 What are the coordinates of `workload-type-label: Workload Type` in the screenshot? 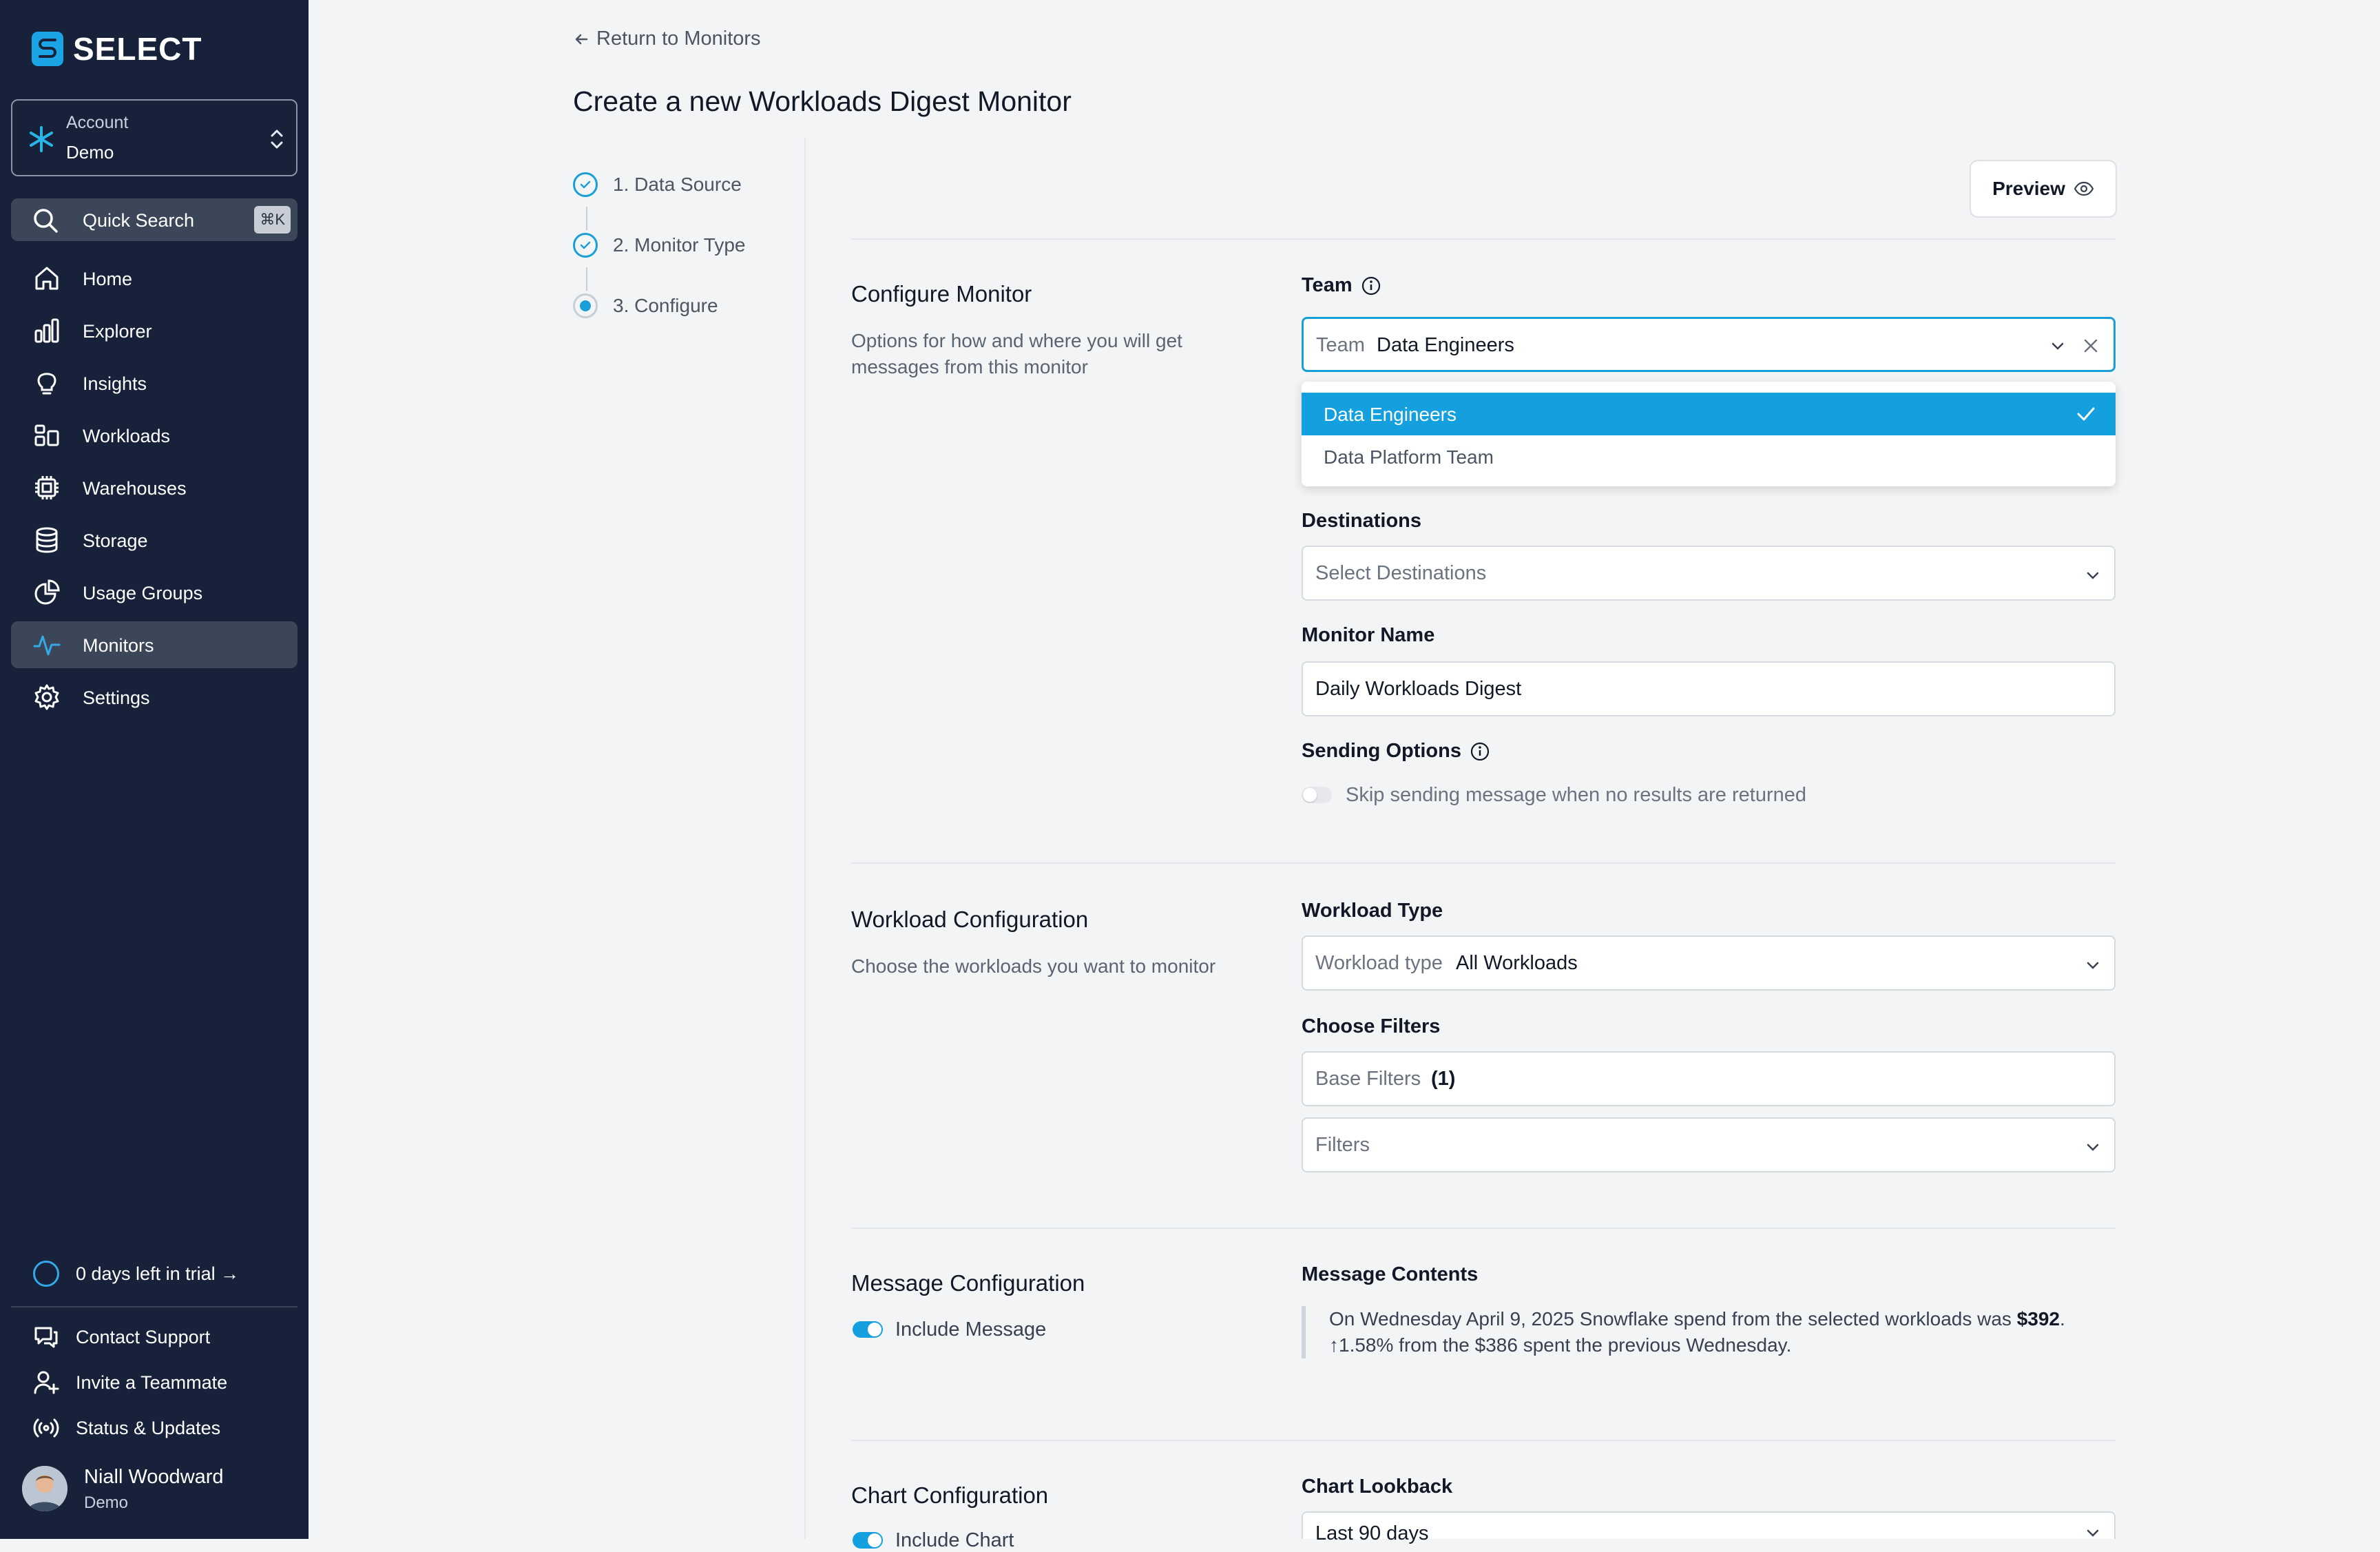 It's located at (1372, 911).